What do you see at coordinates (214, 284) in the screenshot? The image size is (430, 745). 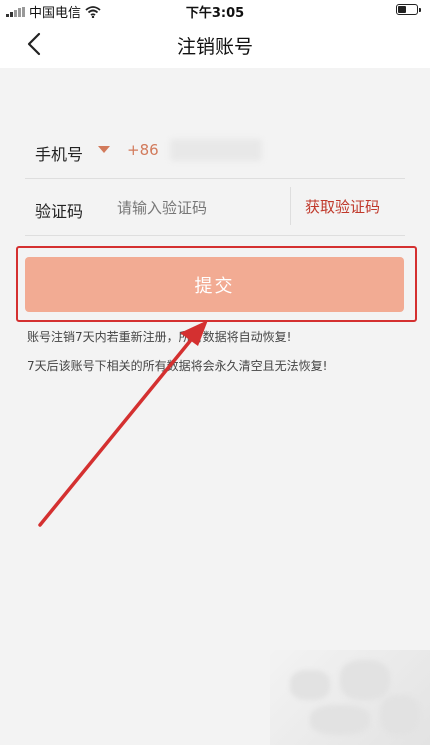 I see `submit-button: 提交` at bounding box center [214, 284].